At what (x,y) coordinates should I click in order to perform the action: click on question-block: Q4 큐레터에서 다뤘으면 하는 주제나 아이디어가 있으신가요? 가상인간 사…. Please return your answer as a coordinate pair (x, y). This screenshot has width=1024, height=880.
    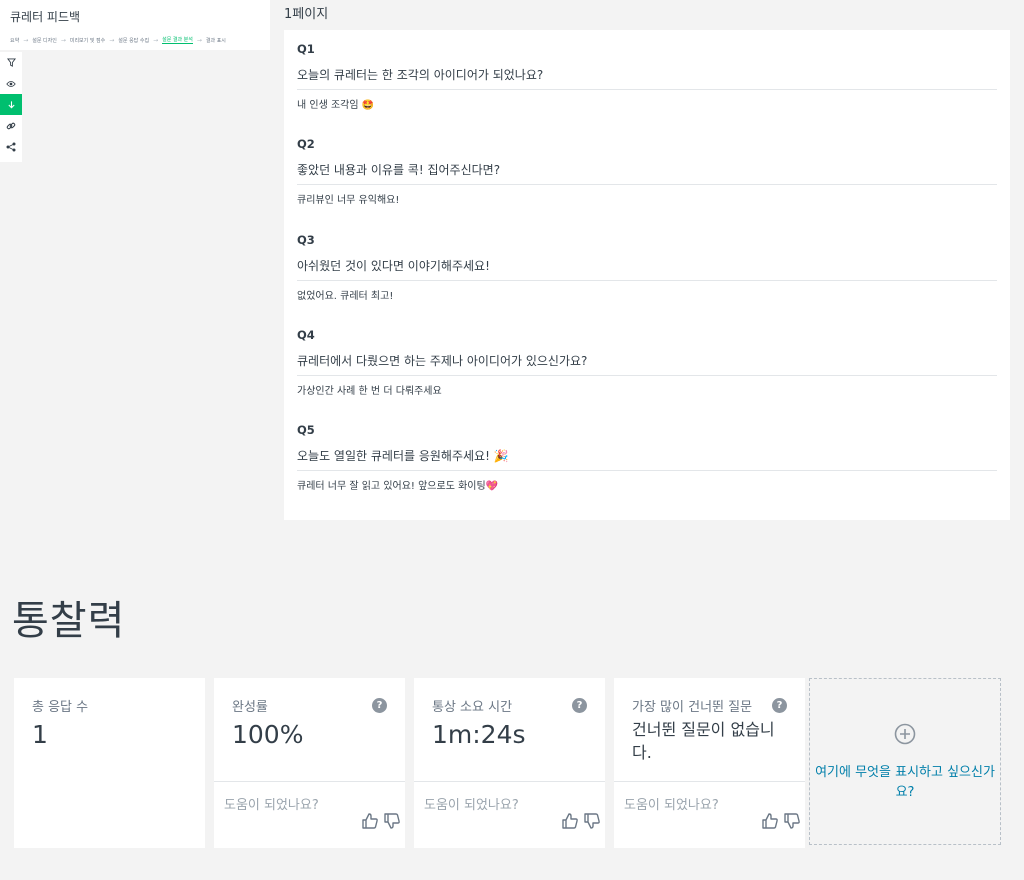
    Looking at the image, I should click on (647, 362).